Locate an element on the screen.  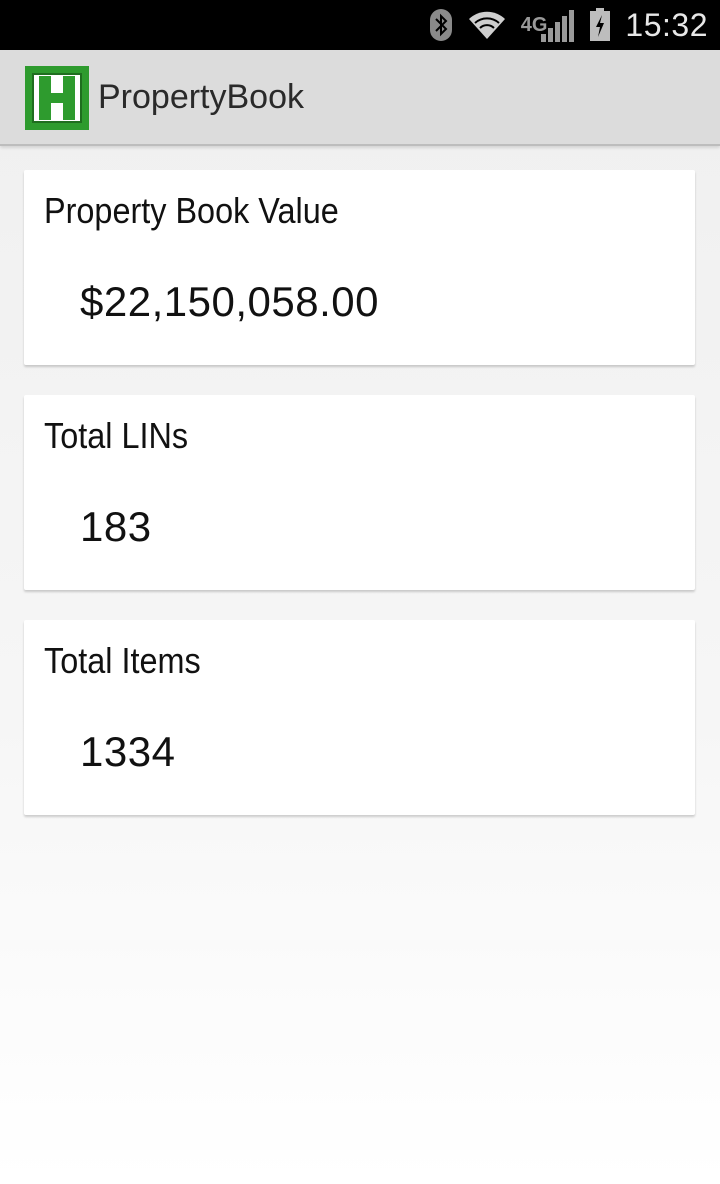
status-time: 15:32 is located at coordinates (666, 24).